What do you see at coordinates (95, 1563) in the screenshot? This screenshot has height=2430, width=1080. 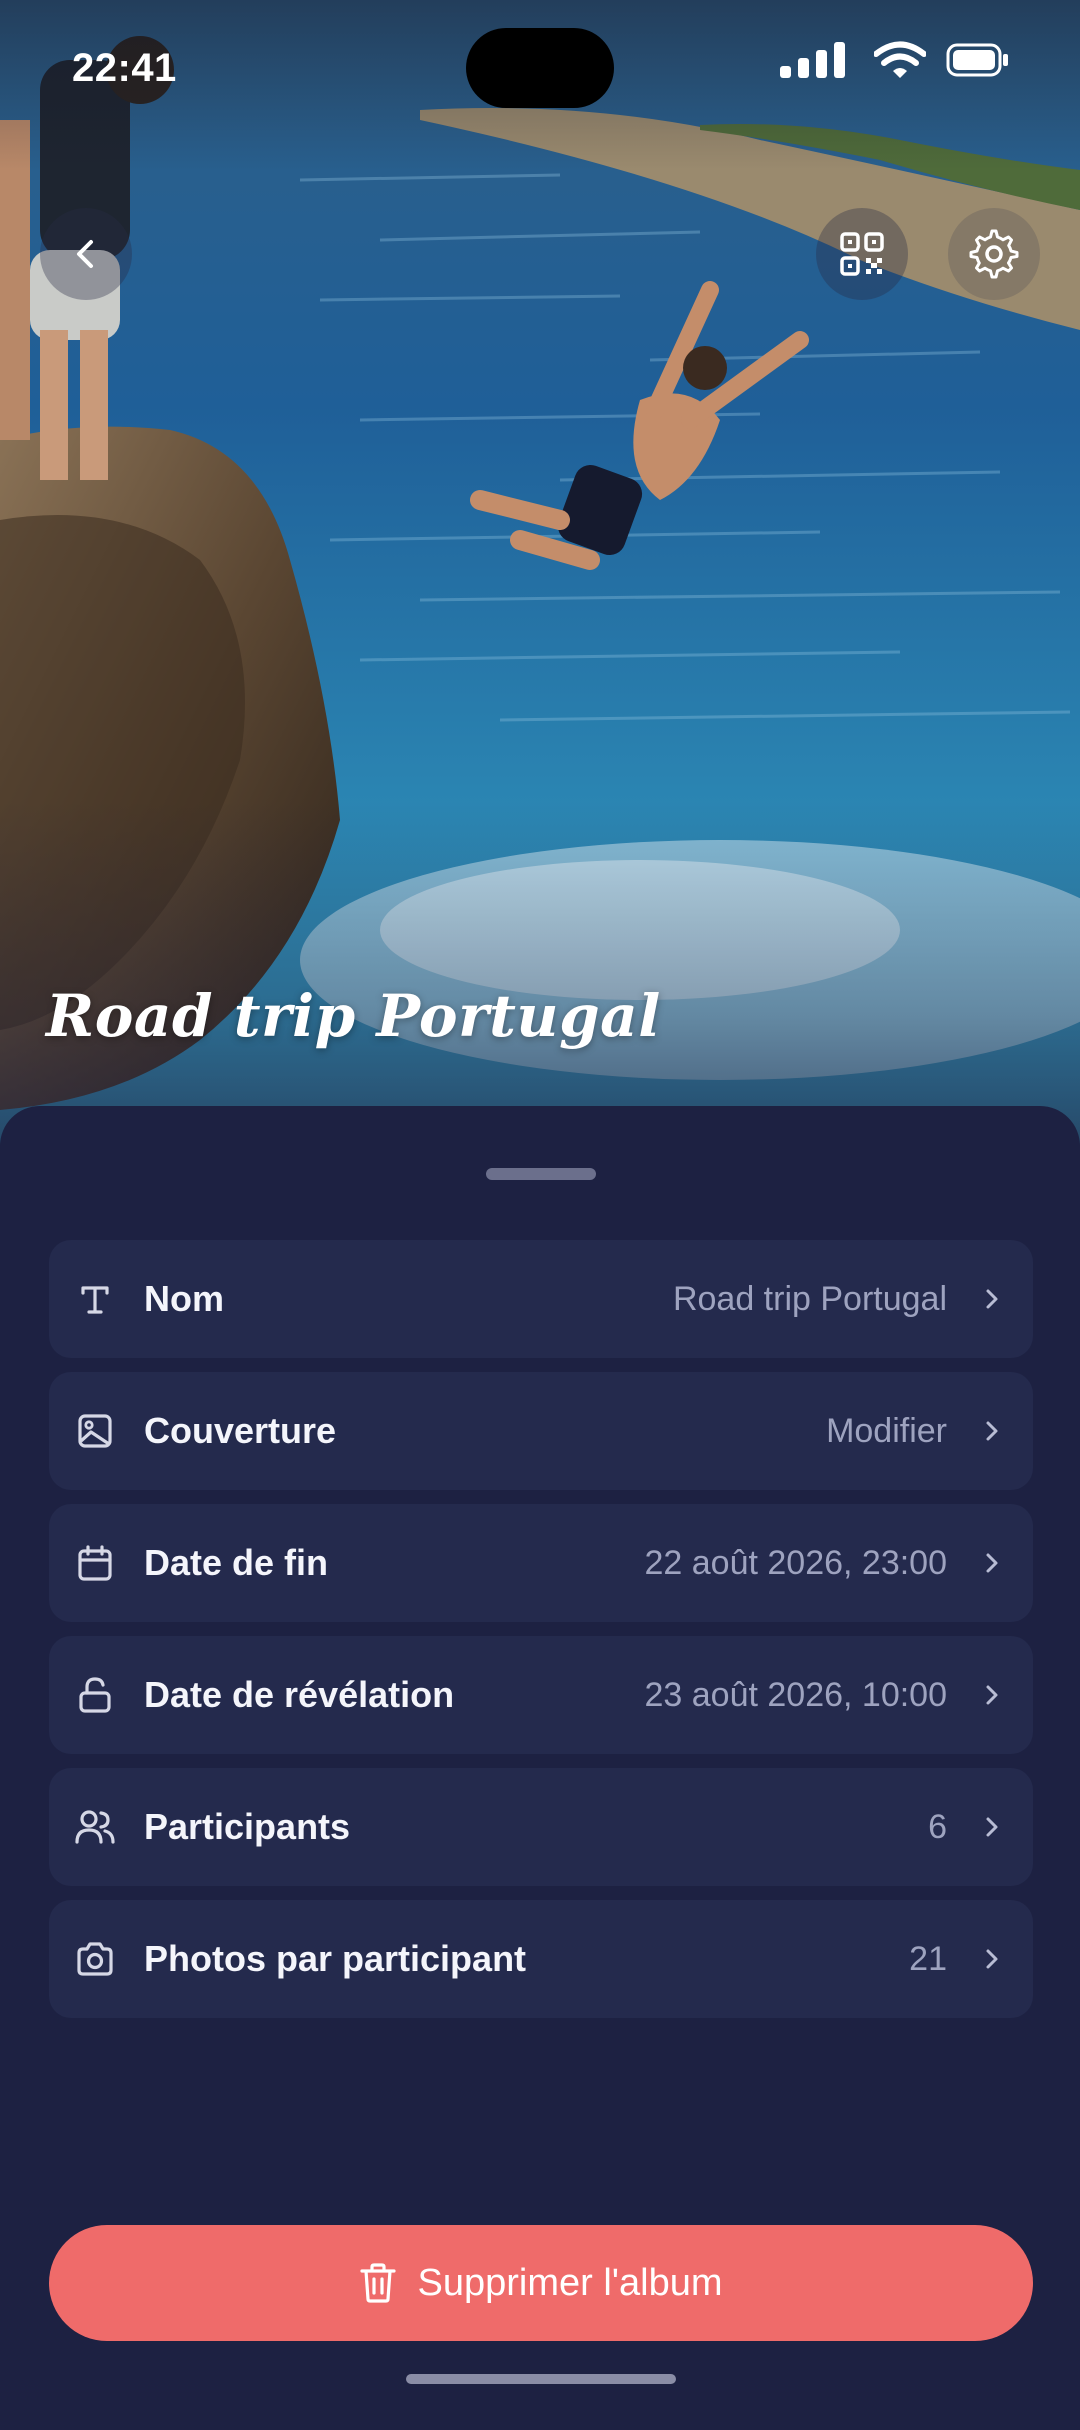 I see `calendar-icon` at bounding box center [95, 1563].